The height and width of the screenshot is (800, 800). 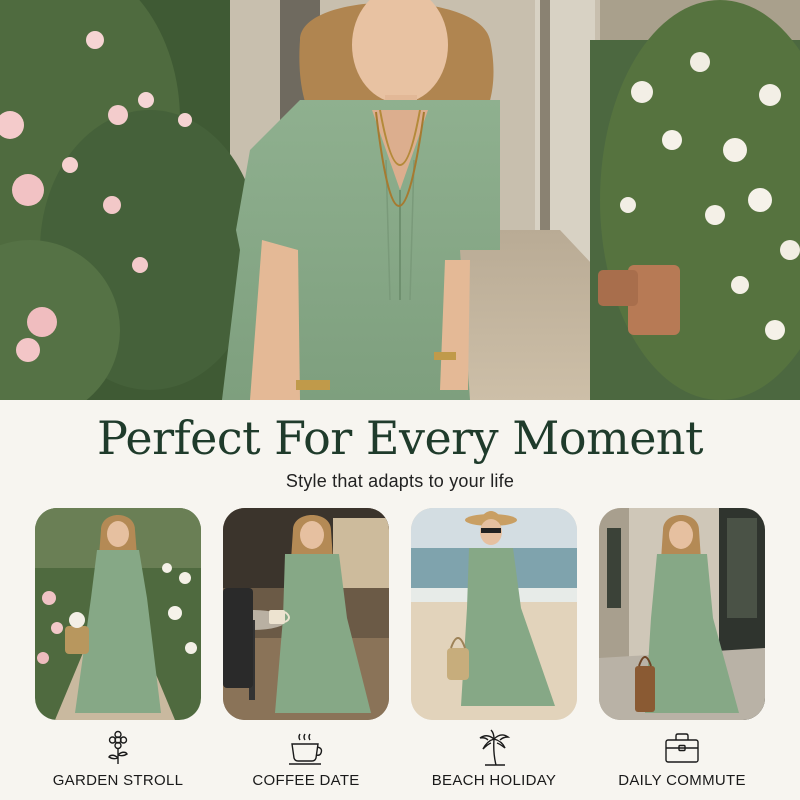 I want to click on coffee-date-illustration, so click(x=306, y=614).